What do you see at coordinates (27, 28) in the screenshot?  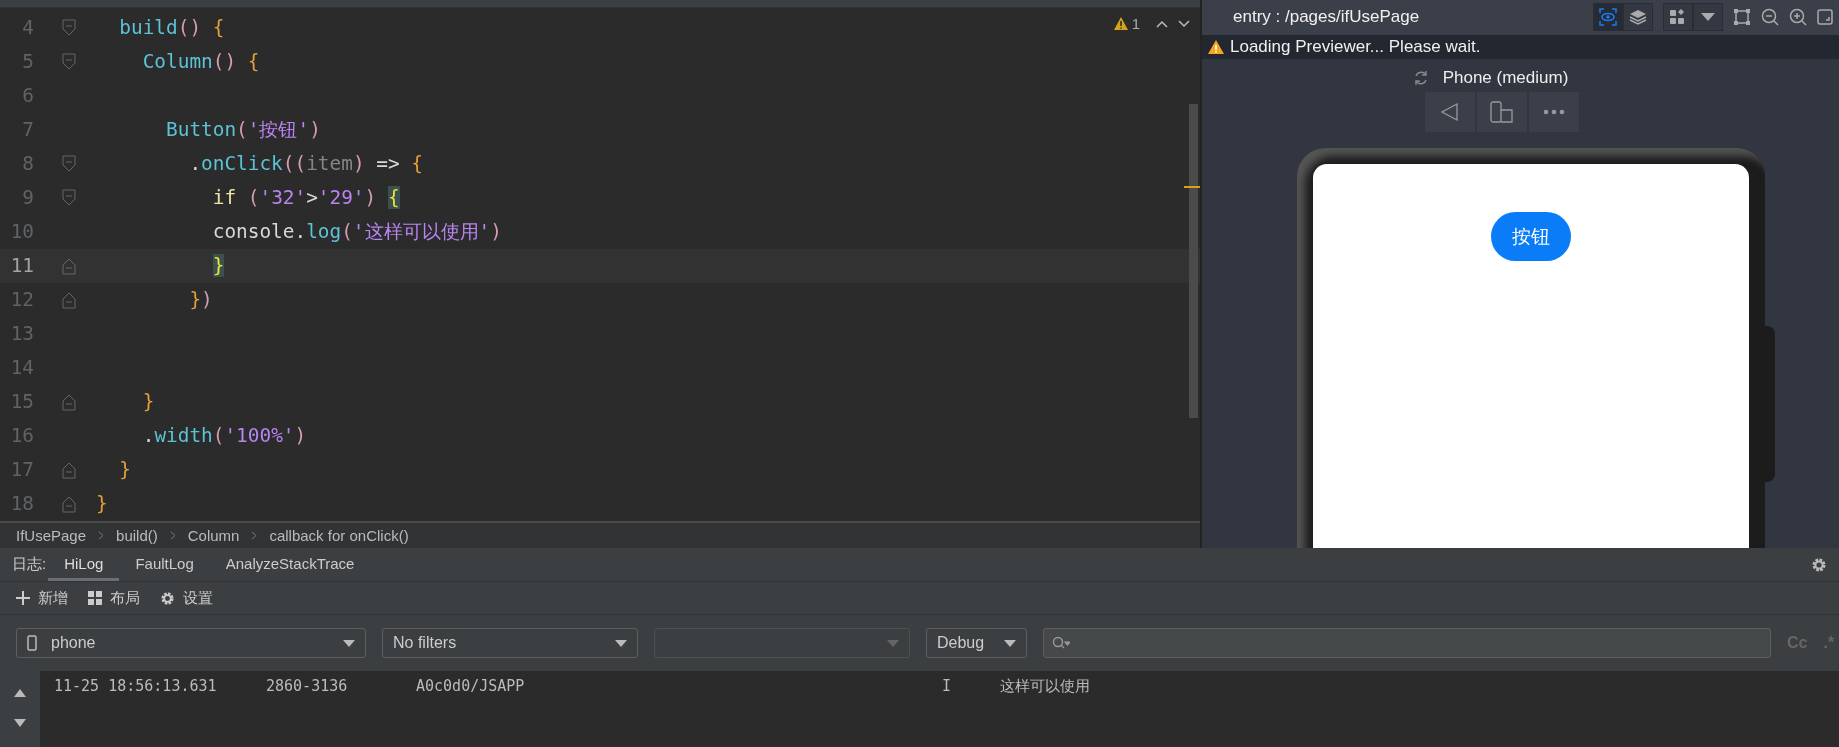 I see `line-number: 4` at bounding box center [27, 28].